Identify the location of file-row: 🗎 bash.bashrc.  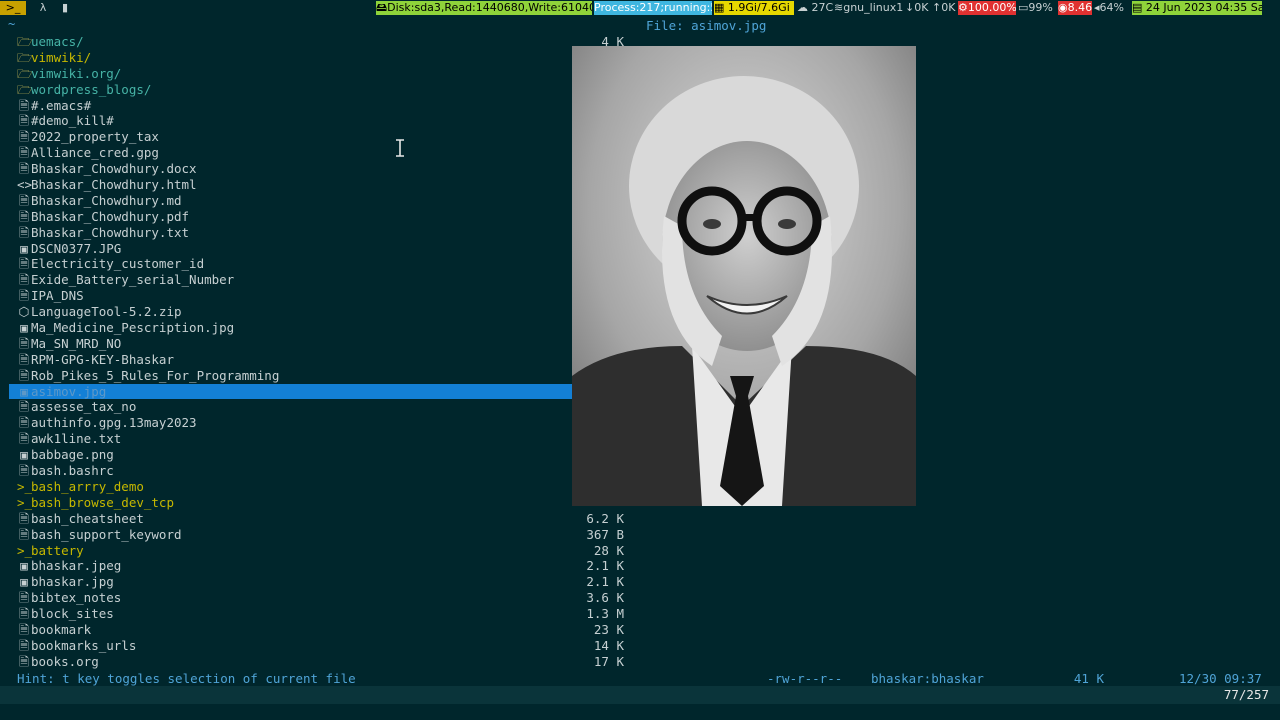
(319, 471).